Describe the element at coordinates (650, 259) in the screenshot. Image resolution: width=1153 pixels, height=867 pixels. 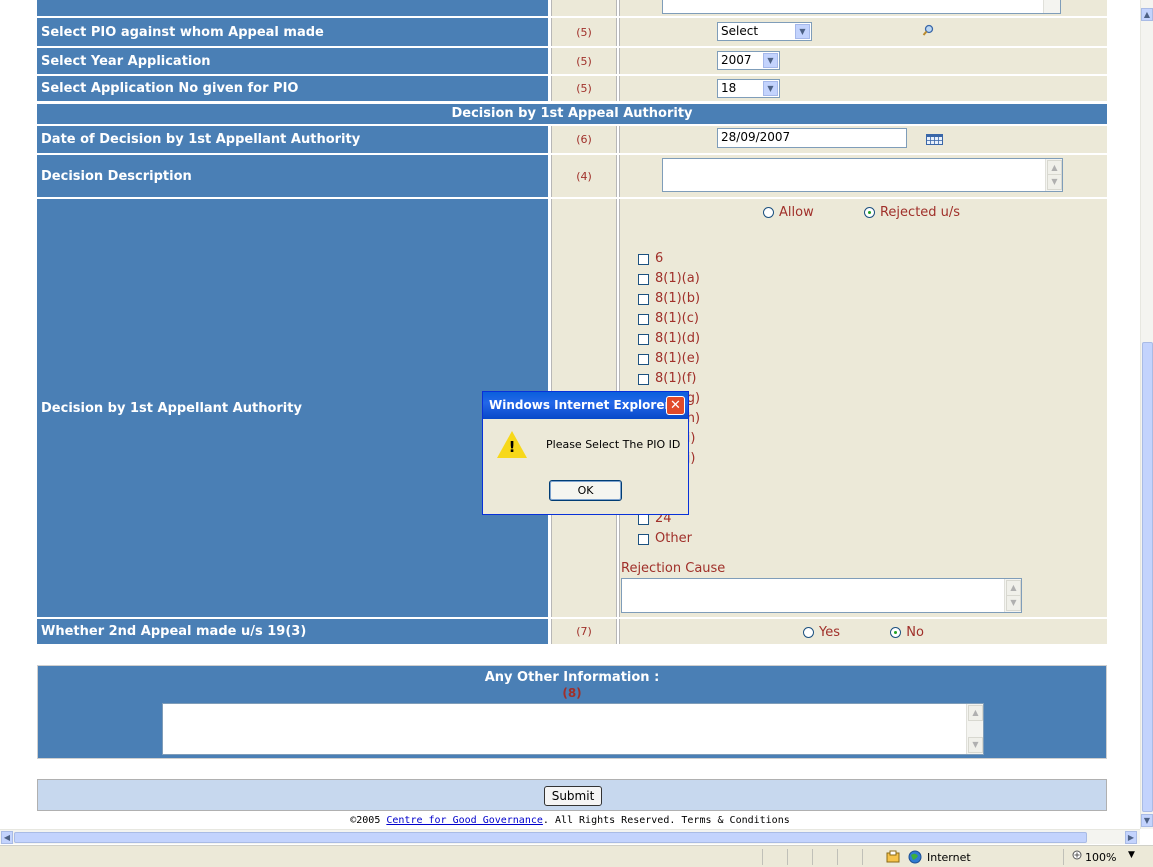
I see `checkbox-row: 6` at that location.